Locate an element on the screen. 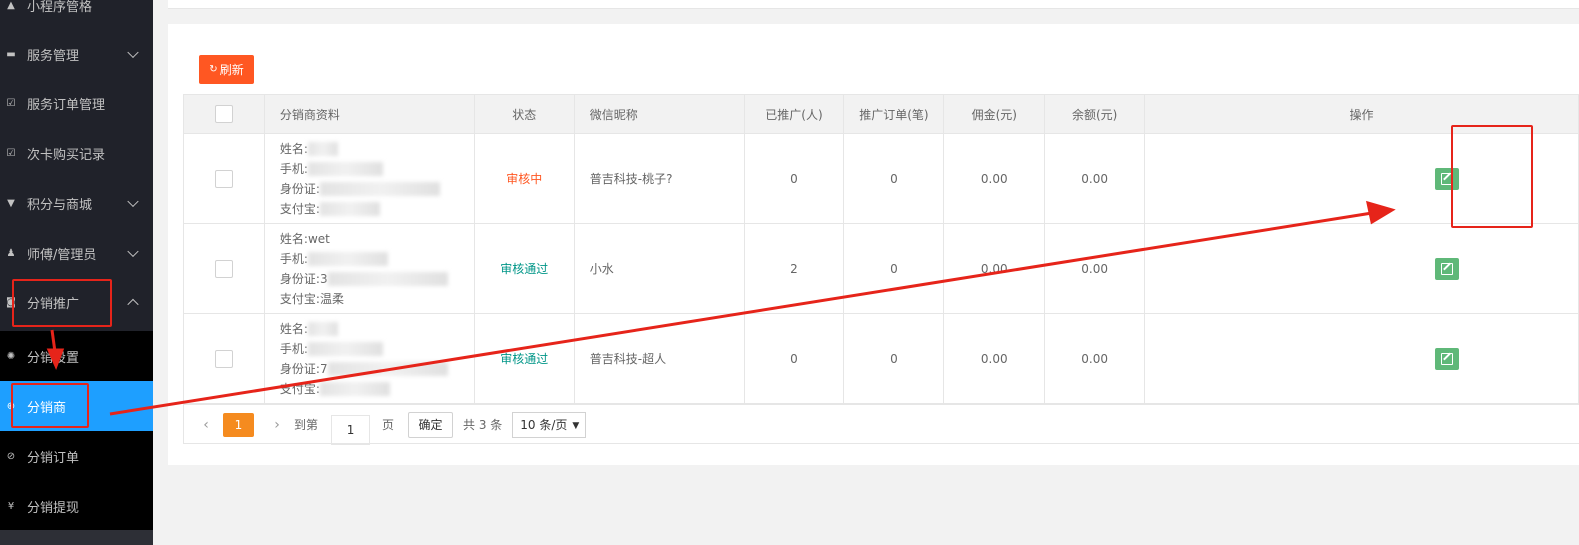 This screenshot has width=1579, height=545. sidebar-subitem-3: ⊘ 分销订单 is located at coordinates (76, 456).